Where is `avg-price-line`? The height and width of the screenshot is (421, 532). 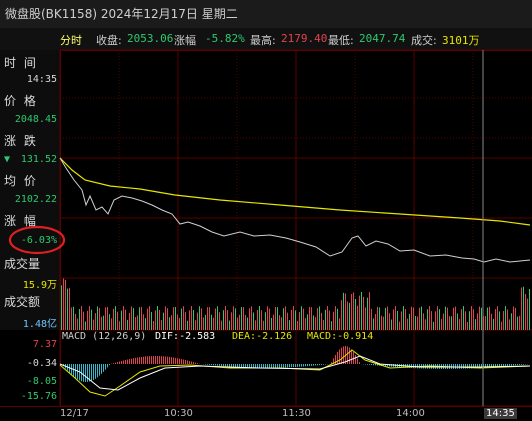
avg-price-line is located at coordinates (295, 191).